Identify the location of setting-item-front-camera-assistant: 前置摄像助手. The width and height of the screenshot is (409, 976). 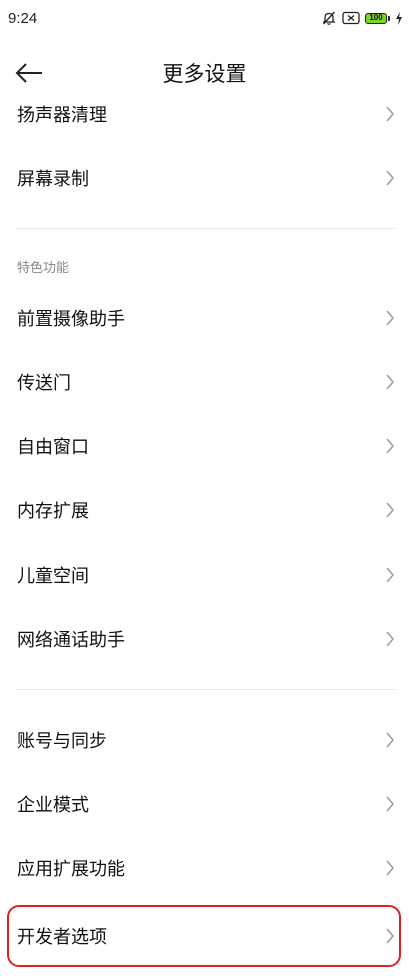
(204, 318).